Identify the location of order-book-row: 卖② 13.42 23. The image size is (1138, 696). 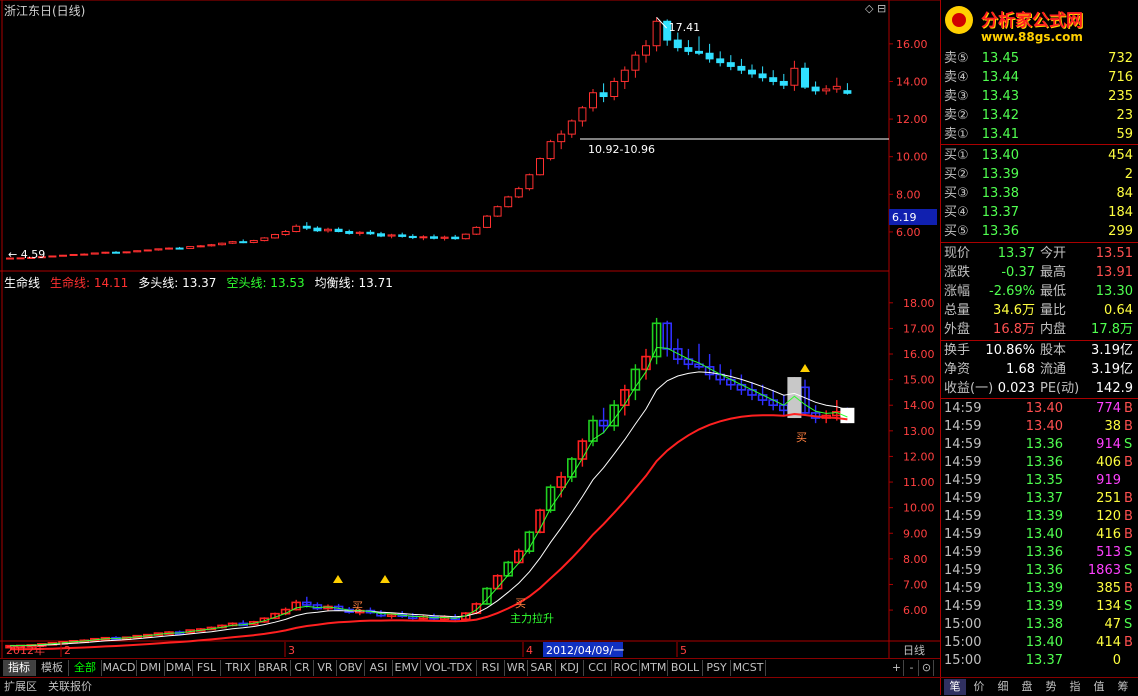
(1039, 115).